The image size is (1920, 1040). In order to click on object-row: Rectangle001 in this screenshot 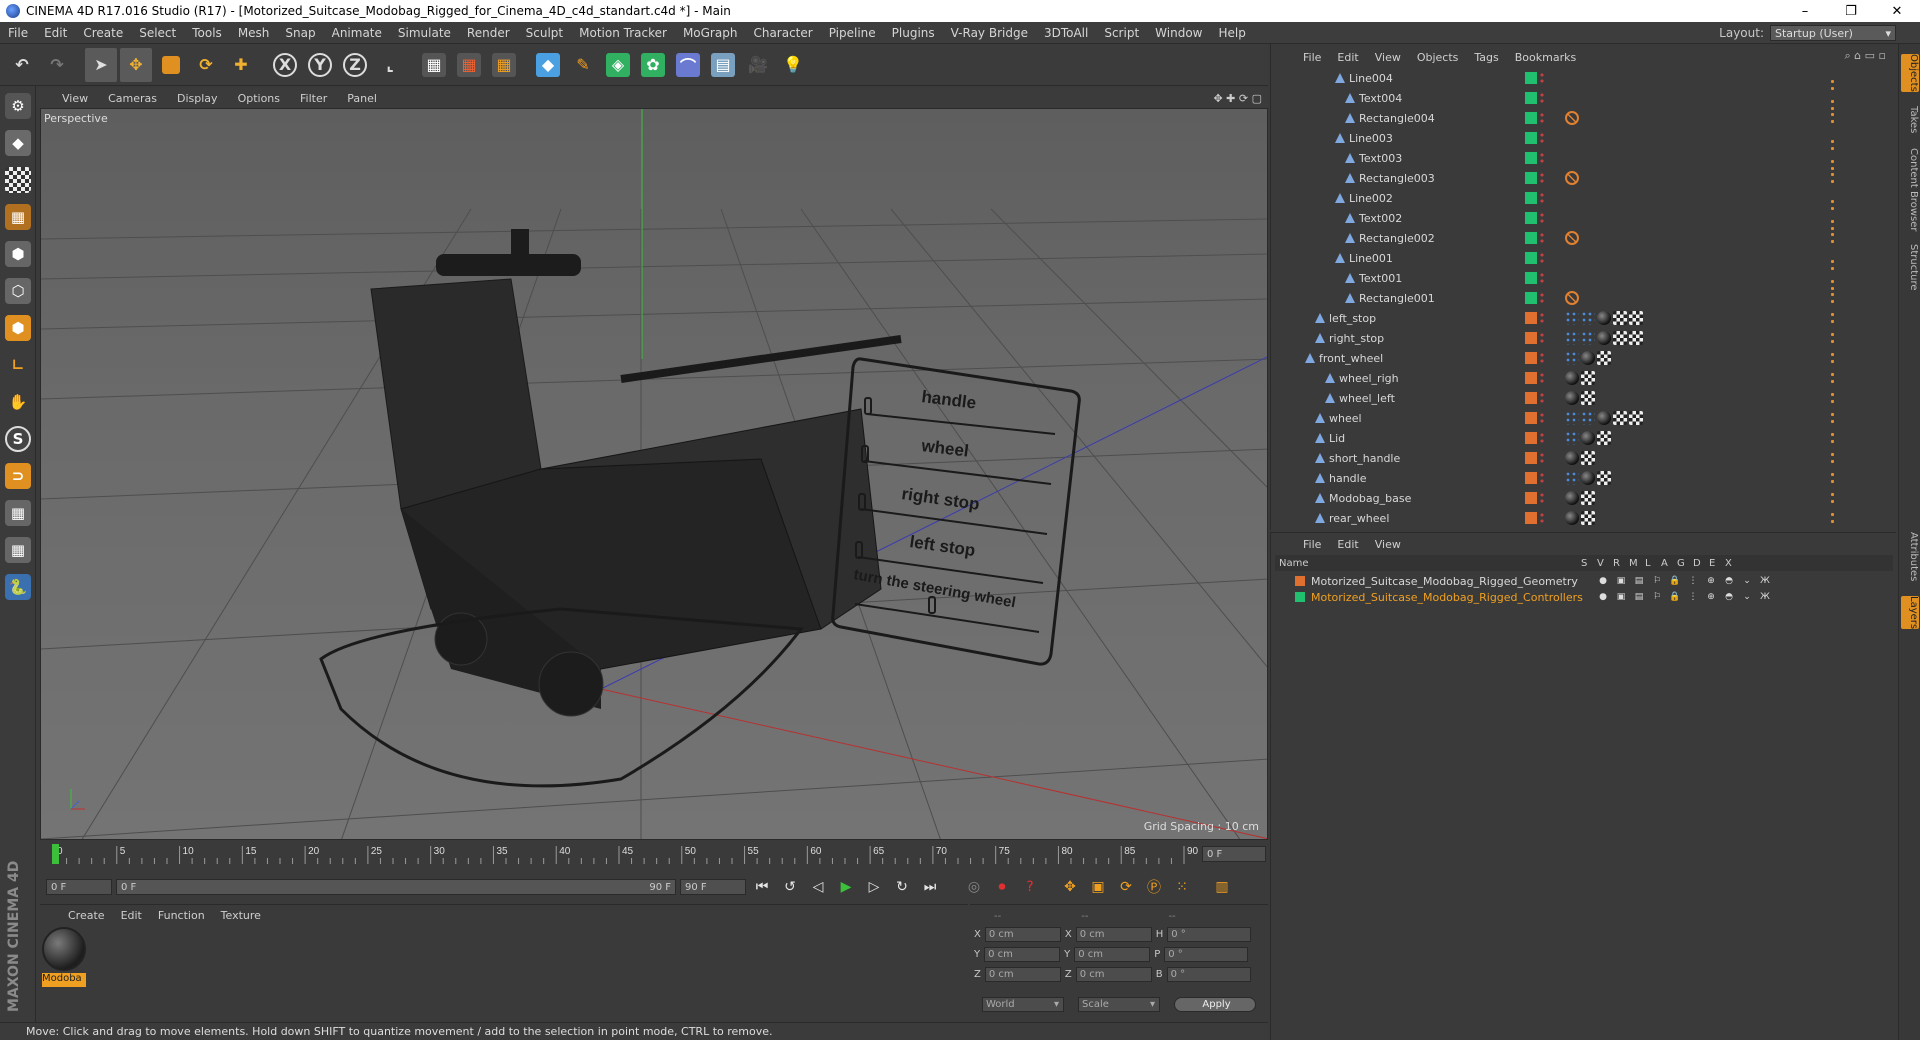, I will do `click(1575, 298)`.